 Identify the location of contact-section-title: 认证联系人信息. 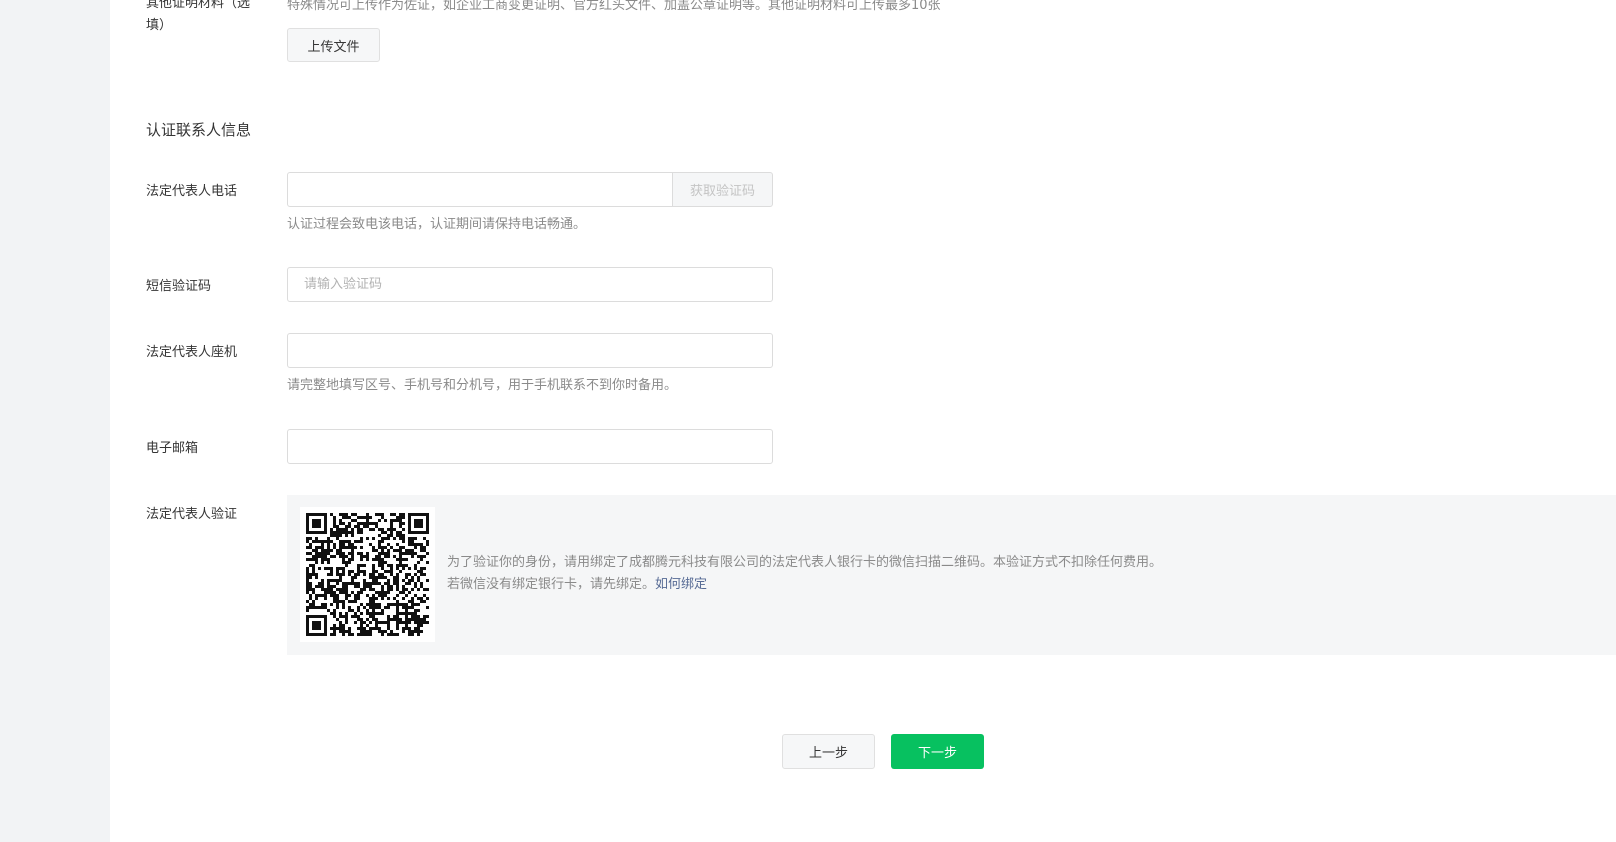
(199, 130).